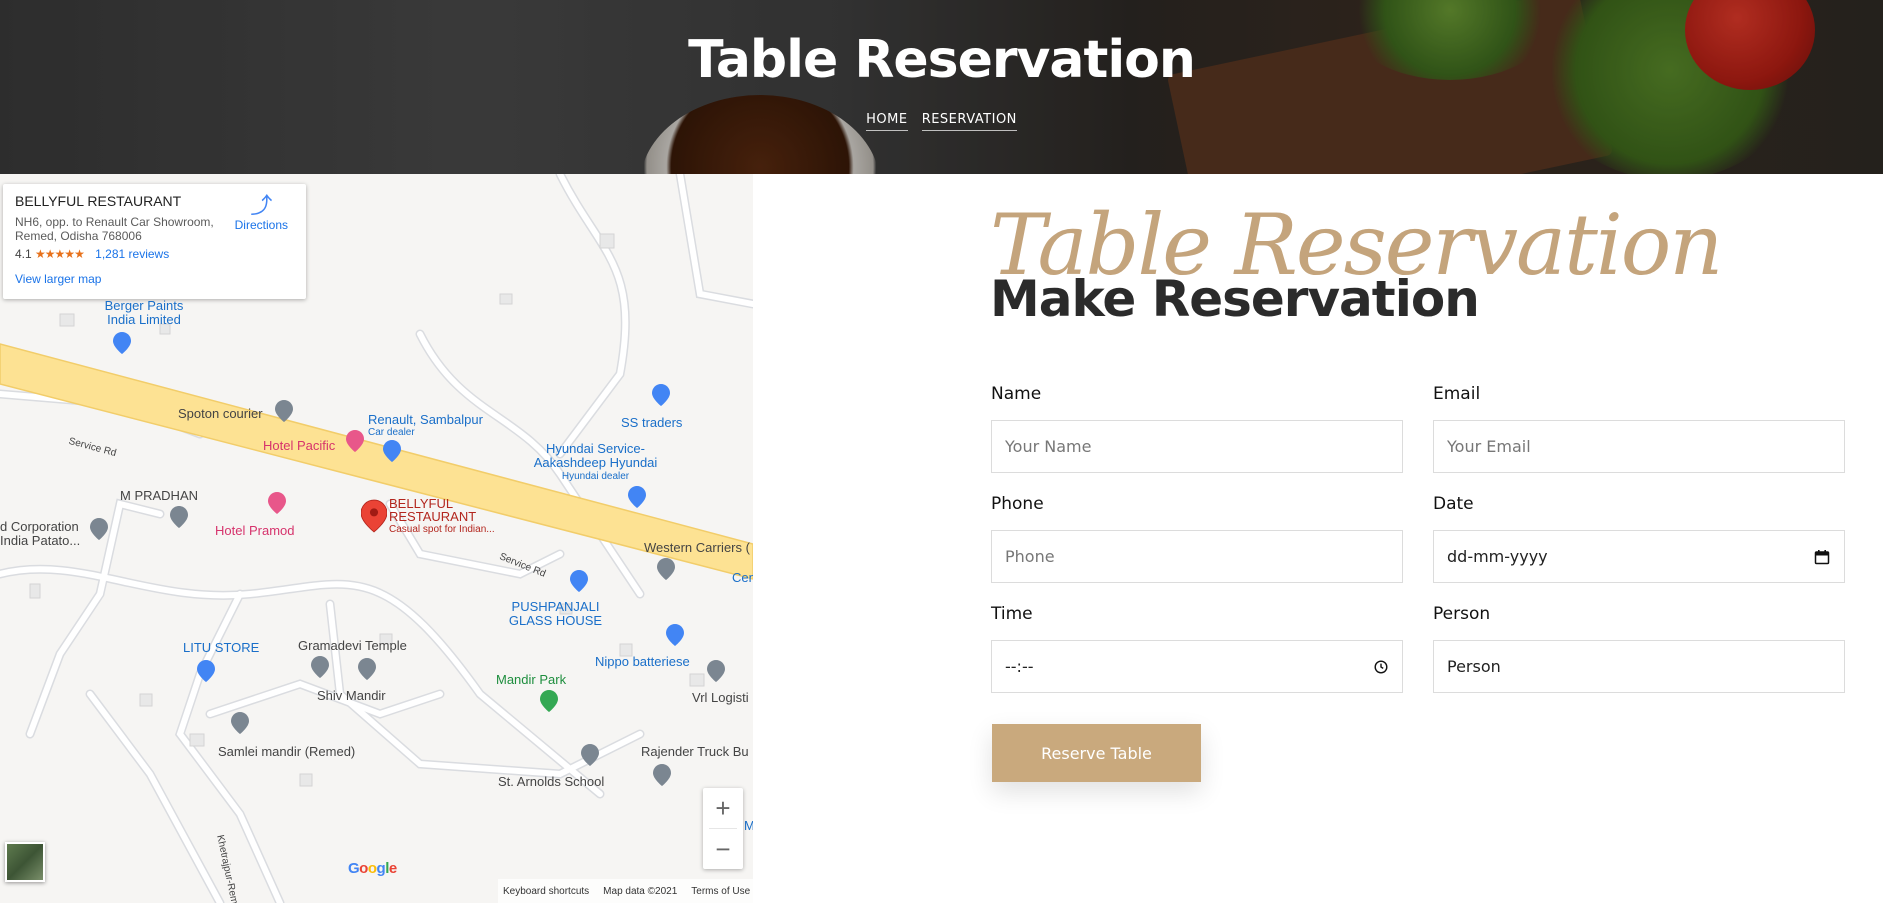  What do you see at coordinates (1197, 446) in the screenshot?
I see `name-input: Your Name` at bounding box center [1197, 446].